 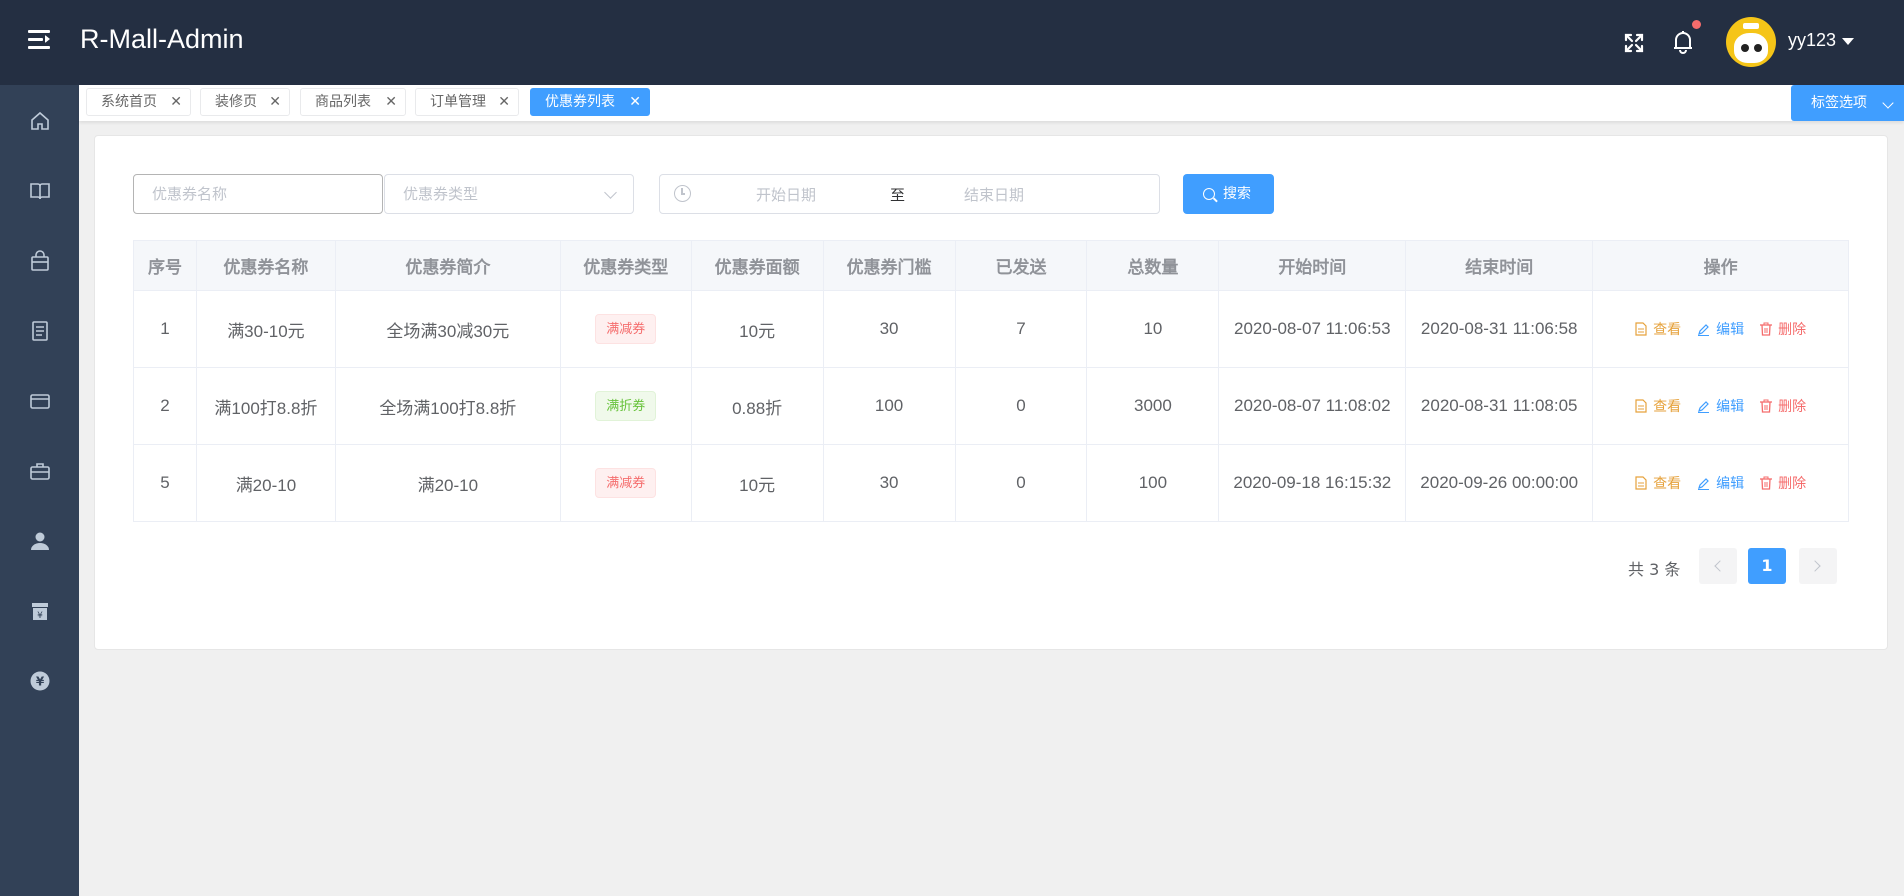 I want to click on column-header: 优惠券名称, so click(x=266, y=266).